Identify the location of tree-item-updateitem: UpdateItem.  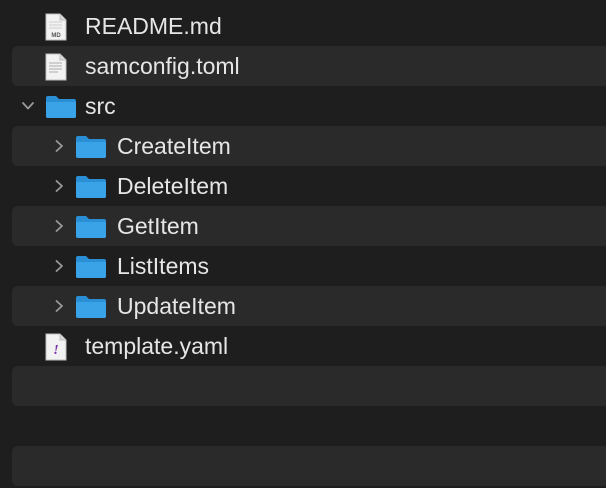
(309, 306).